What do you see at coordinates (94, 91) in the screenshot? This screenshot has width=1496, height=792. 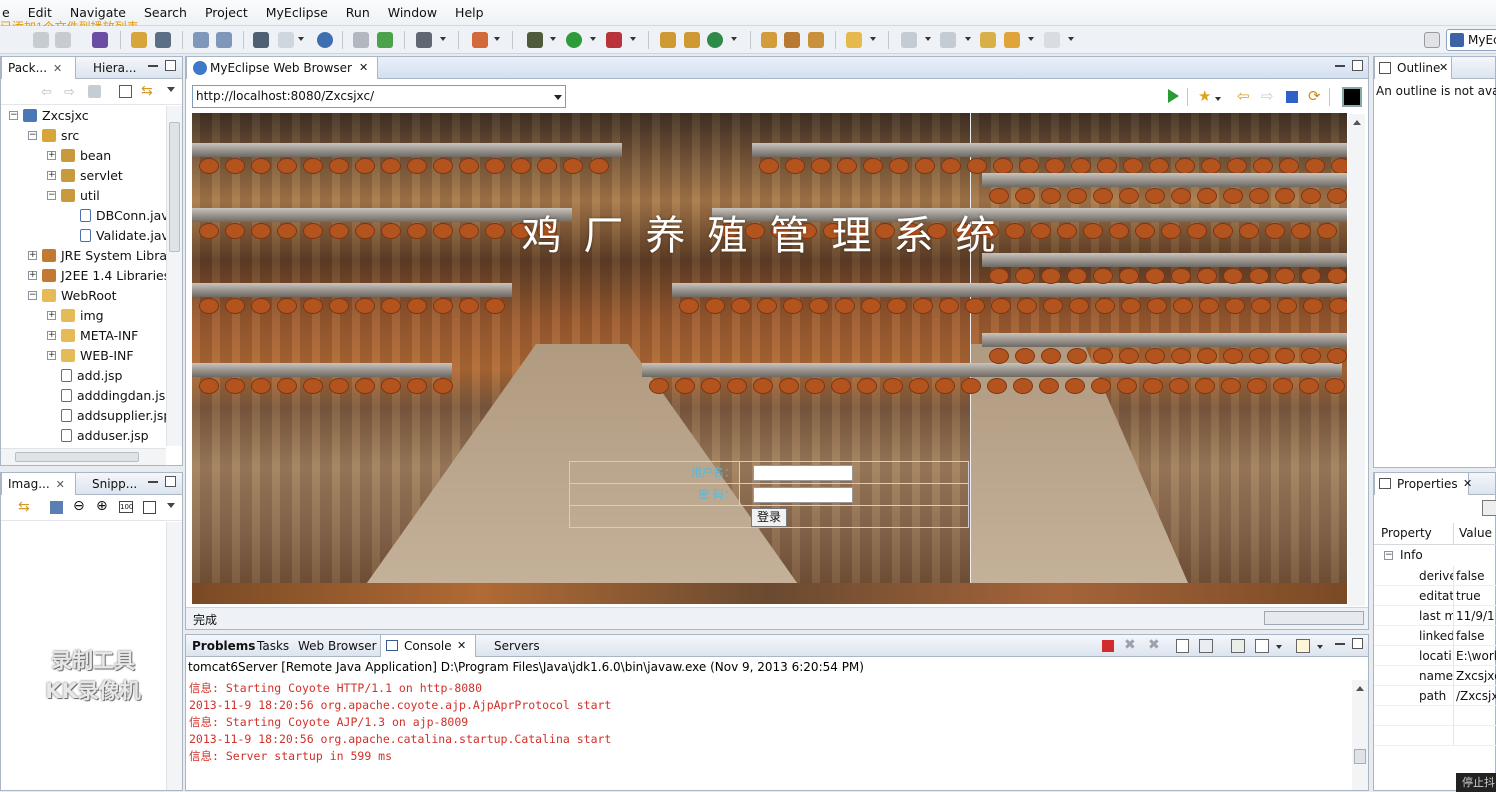 I see `up-icon` at bounding box center [94, 91].